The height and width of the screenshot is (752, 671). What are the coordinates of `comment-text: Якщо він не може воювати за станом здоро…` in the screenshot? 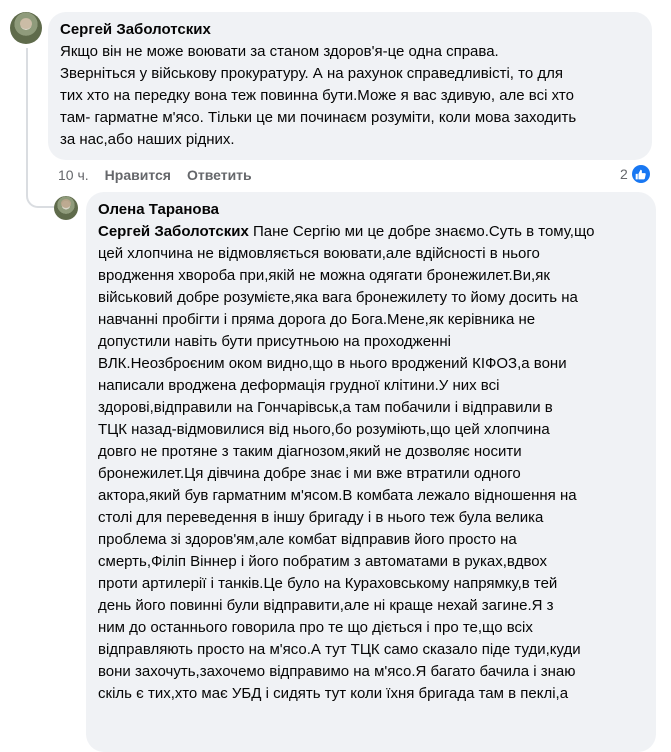 It's located at (318, 95).